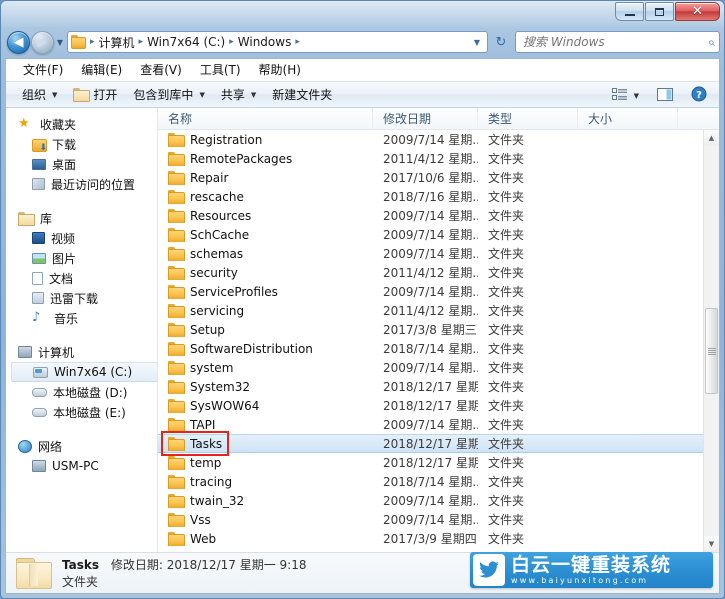 Image resolution: width=725 pixels, height=599 pixels. Describe the element at coordinates (209, 177) in the screenshot. I see `file-name-label: Repair` at that location.